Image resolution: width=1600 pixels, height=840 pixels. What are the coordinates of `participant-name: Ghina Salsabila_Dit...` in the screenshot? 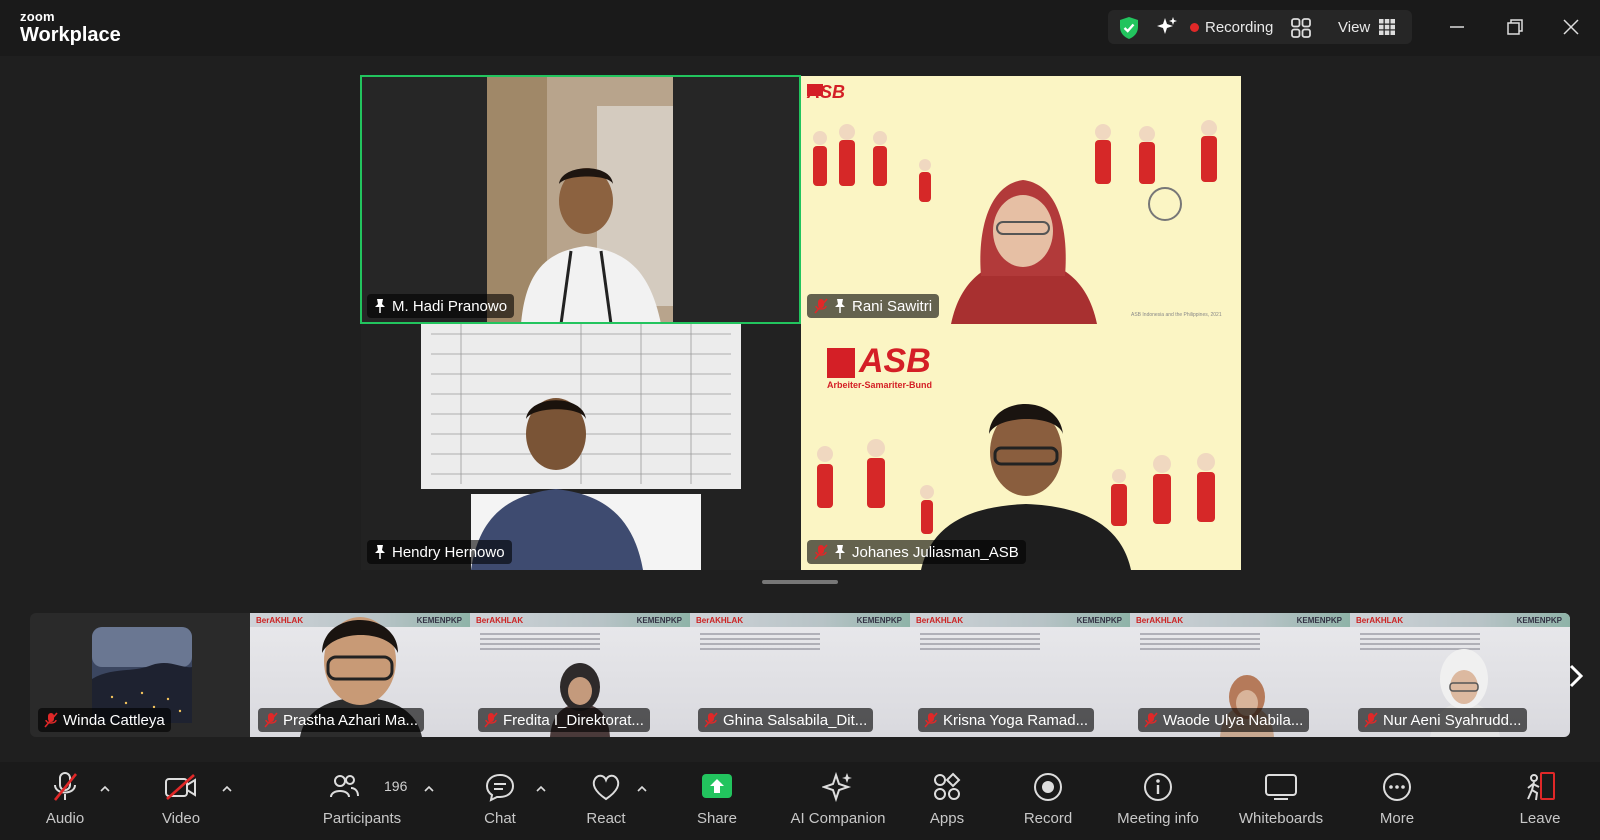 It's located at (795, 720).